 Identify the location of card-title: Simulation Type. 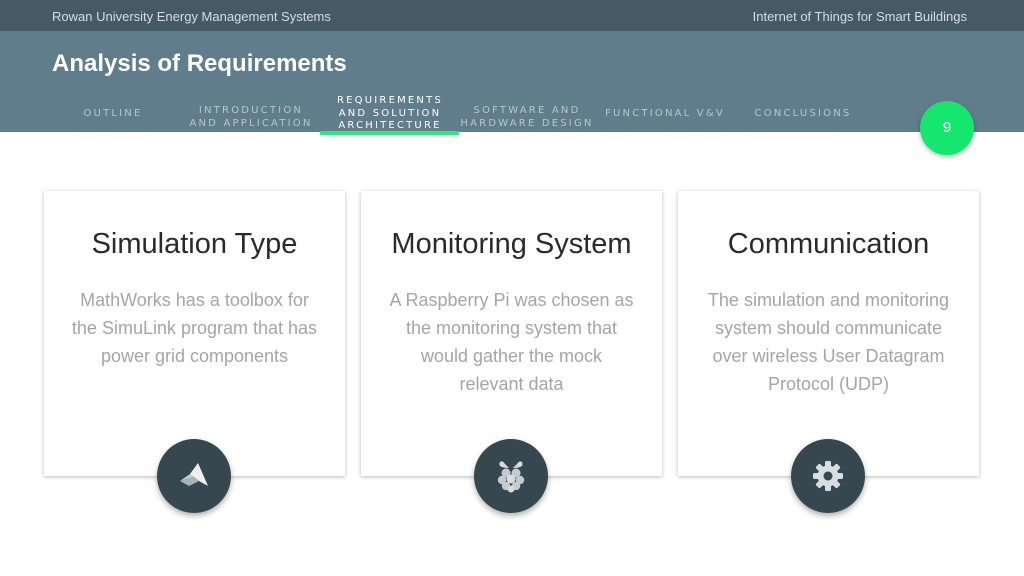
(194, 244).